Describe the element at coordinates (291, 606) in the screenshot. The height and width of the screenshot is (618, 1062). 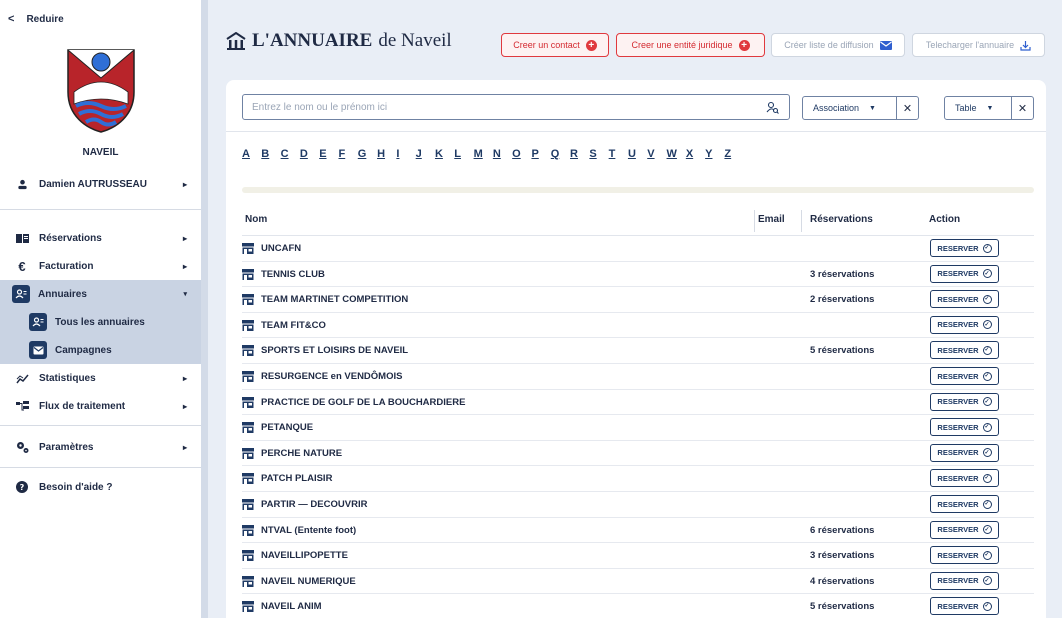
I see `row-name-text: NAVEIL ANIM` at that location.